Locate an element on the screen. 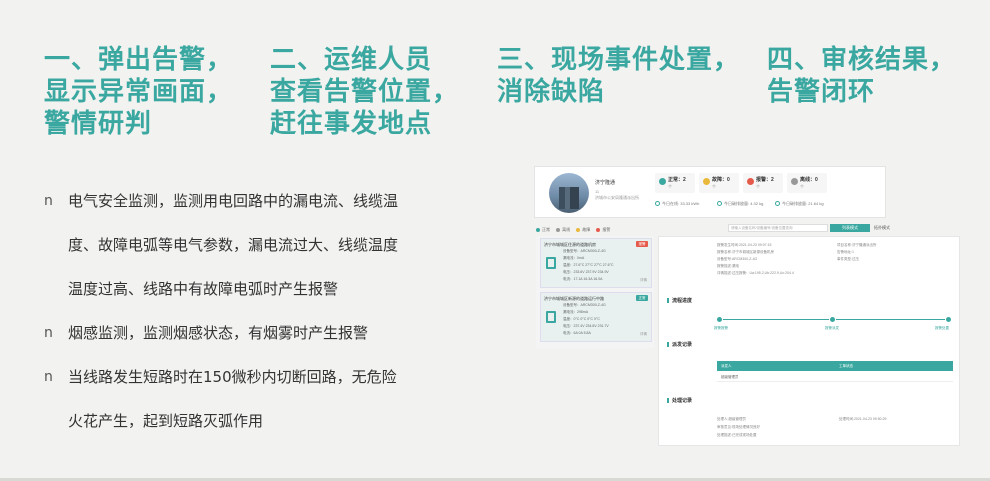 This screenshot has width=990, height=481. stat-alarm: 报警：2 个 is located at coordinates (763, 183).